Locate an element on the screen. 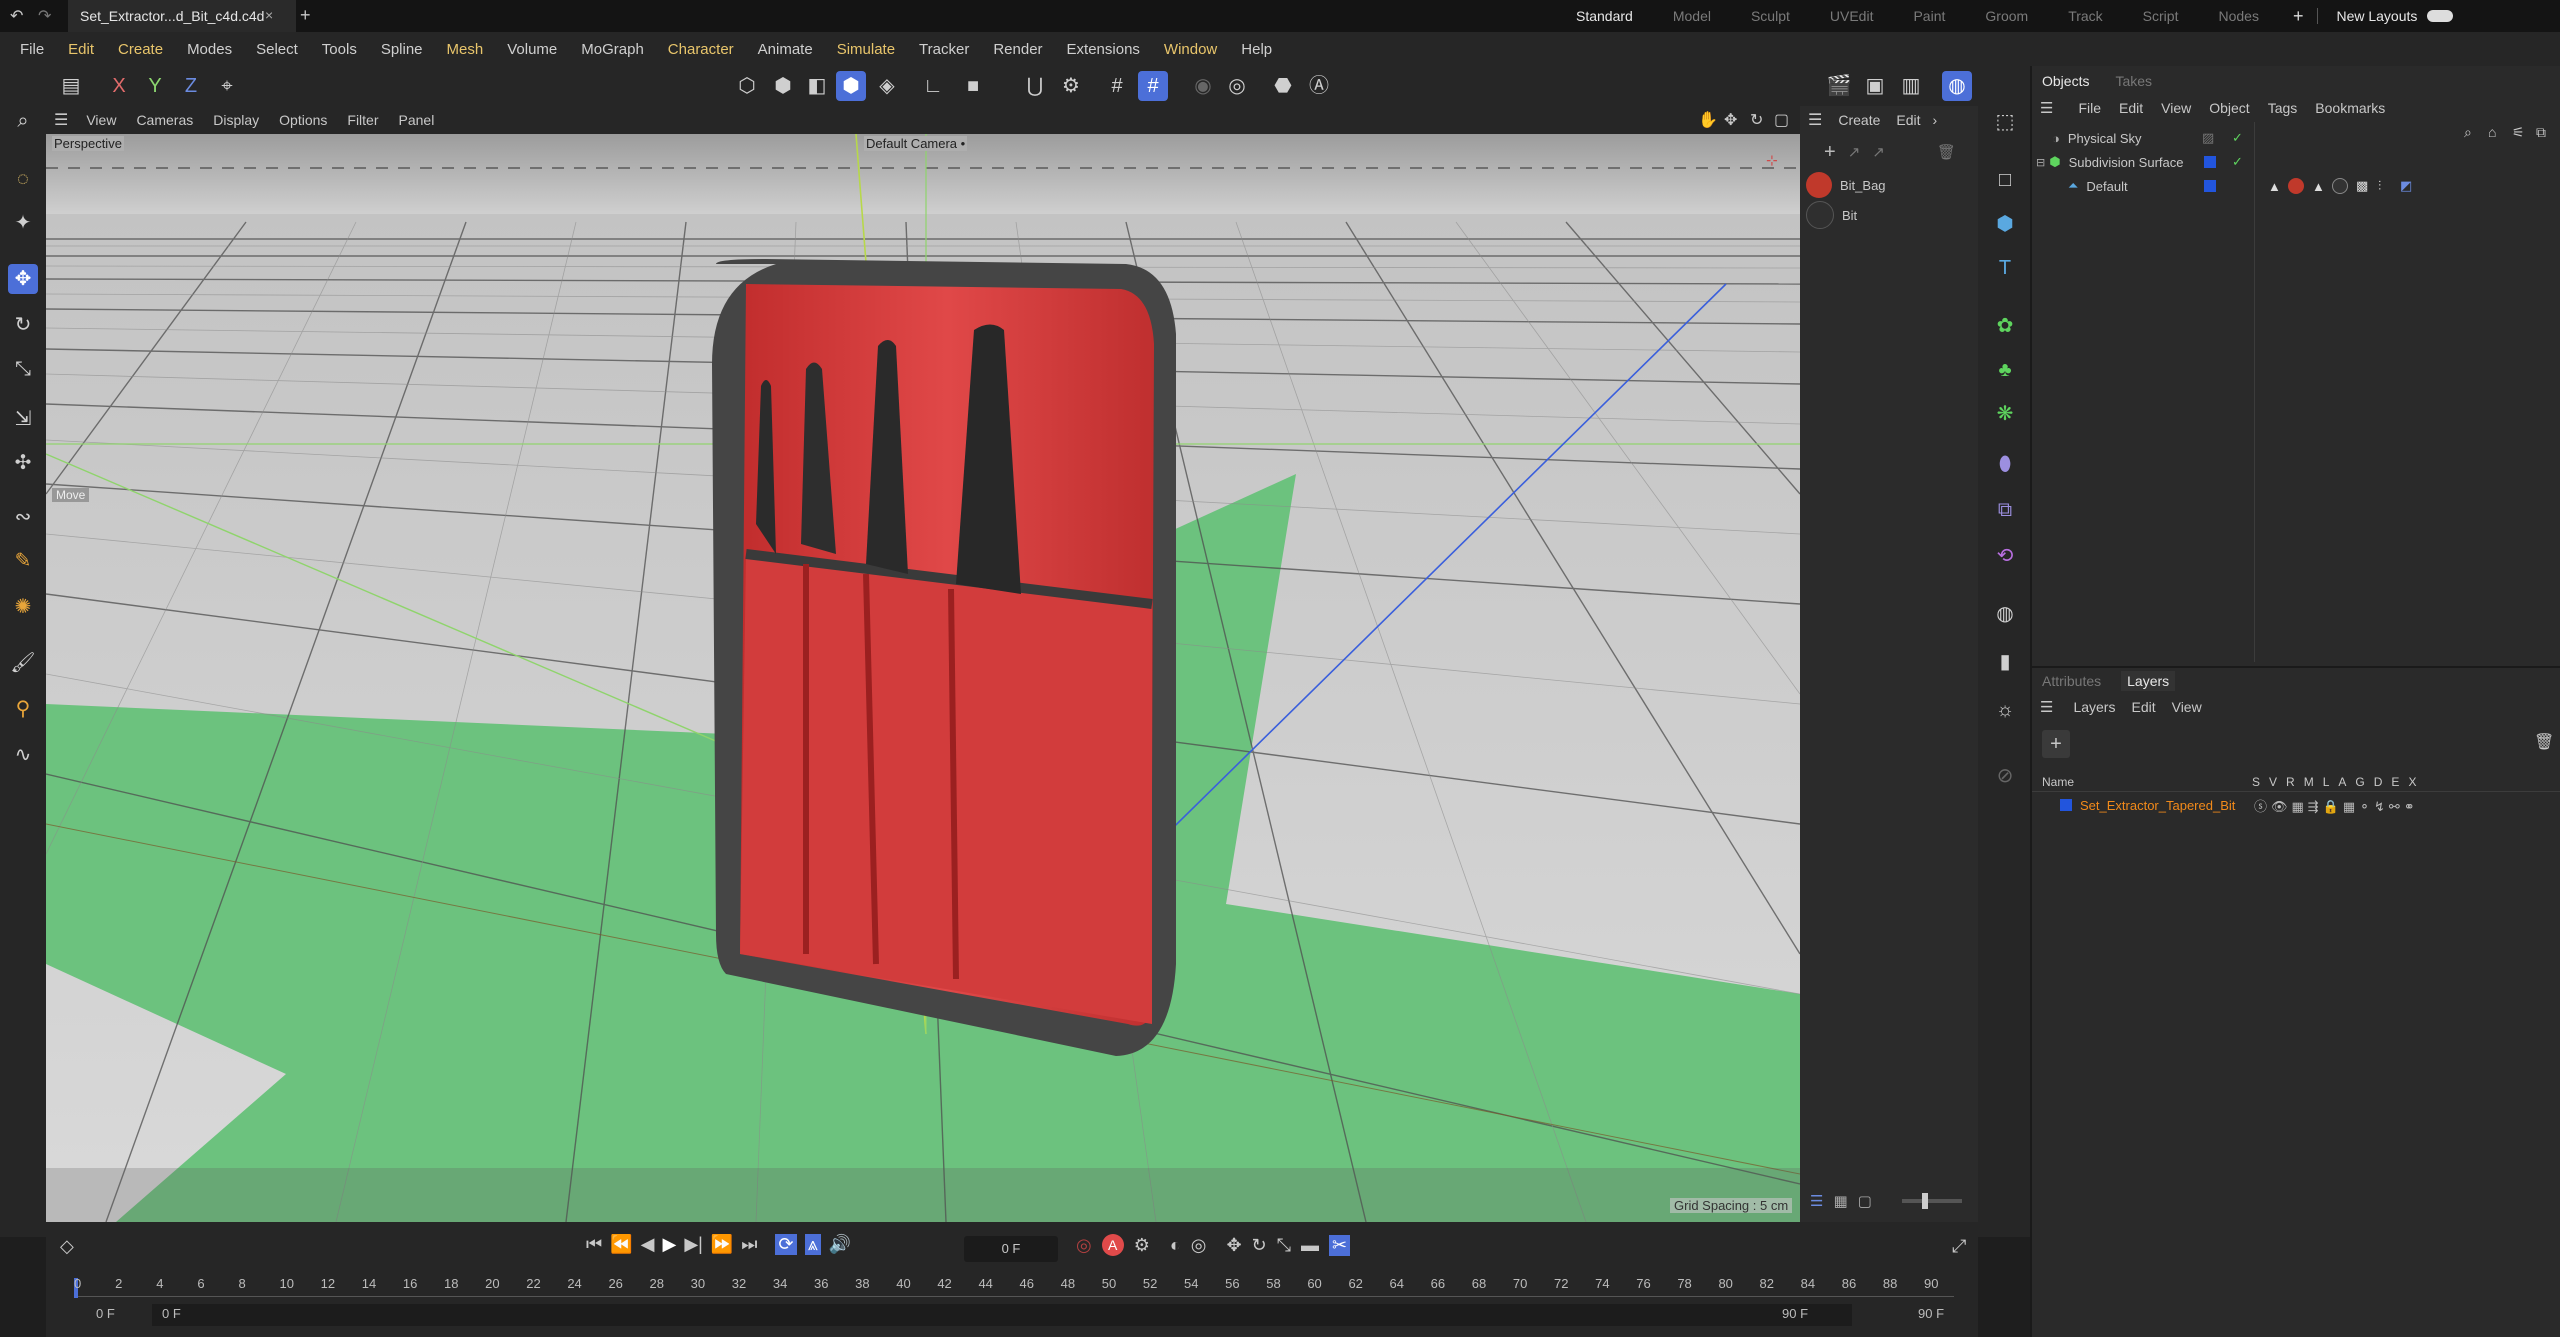 This screenshot has width=2560, height=1337. menu-extensions: Extensions is located at coordinates (1103, 49).